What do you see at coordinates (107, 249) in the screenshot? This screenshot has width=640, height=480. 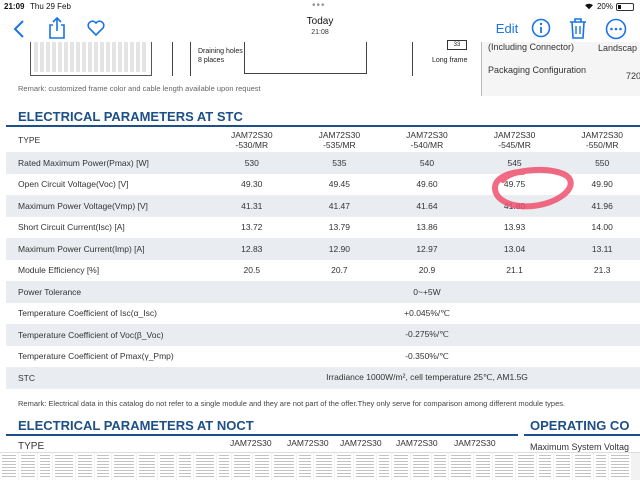 I see `param-label: Maximum Power Current(Imp) [A]` at bounding box center [107, 249].